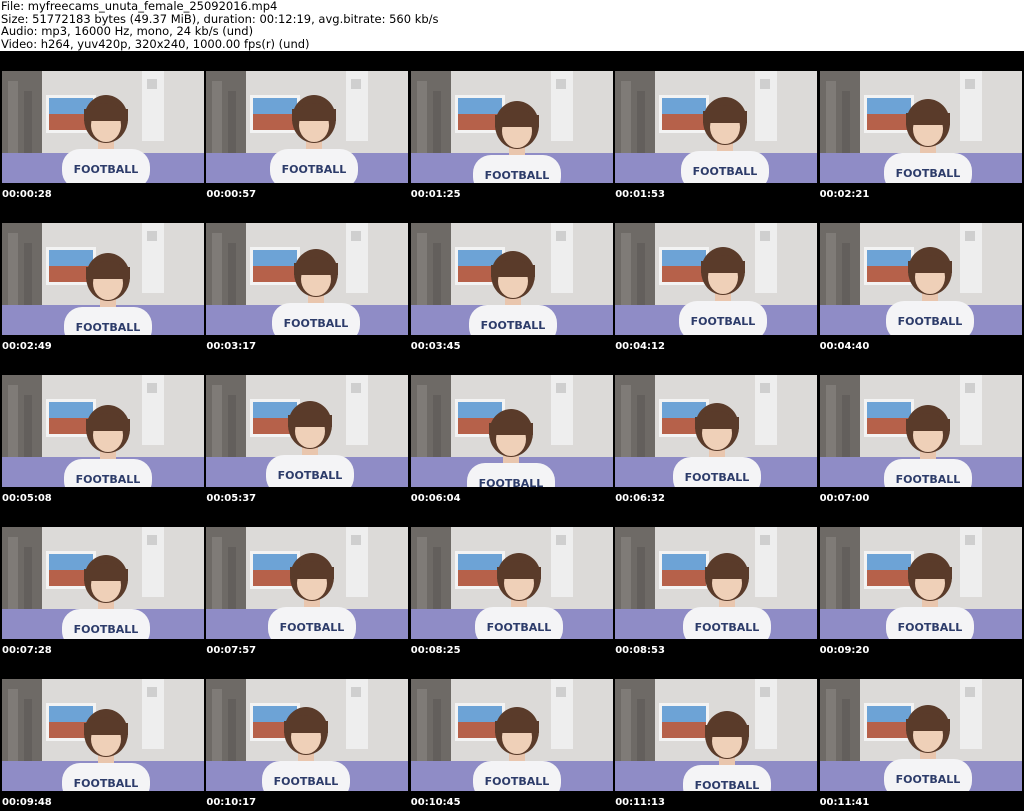 This screenshot has width=1024, height=811. Describe the element at coordinates (435, 650) in the screenshot. I see `frame-timestamp: 00:08:25` at that location.